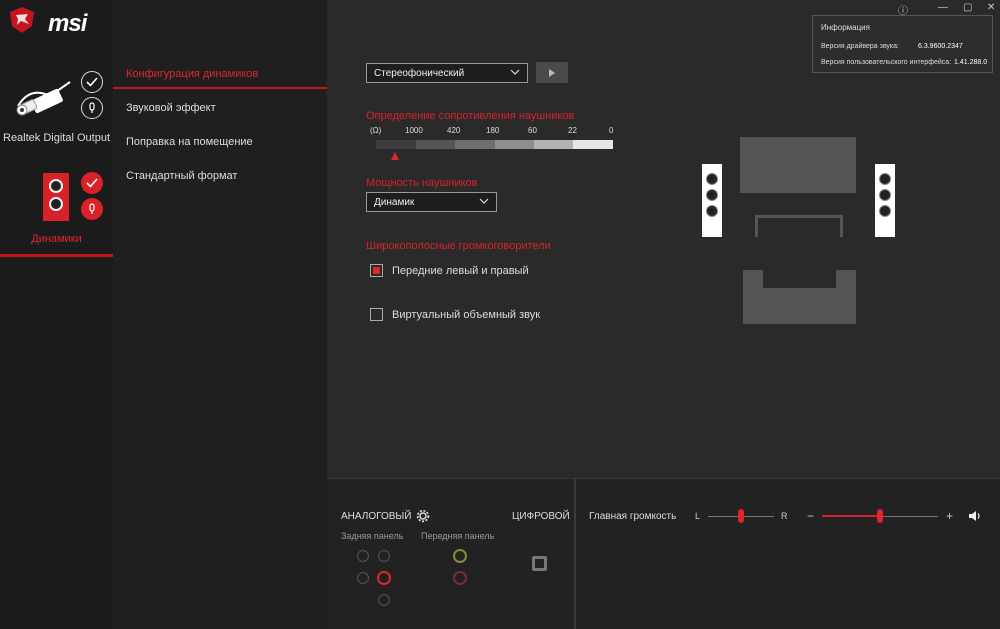 This screenshot has width=1000, height=629. Describe the element at coordinates (56, 138) in the screenshot. I see `device-label-digital: Realtek Digital Output` at that location.